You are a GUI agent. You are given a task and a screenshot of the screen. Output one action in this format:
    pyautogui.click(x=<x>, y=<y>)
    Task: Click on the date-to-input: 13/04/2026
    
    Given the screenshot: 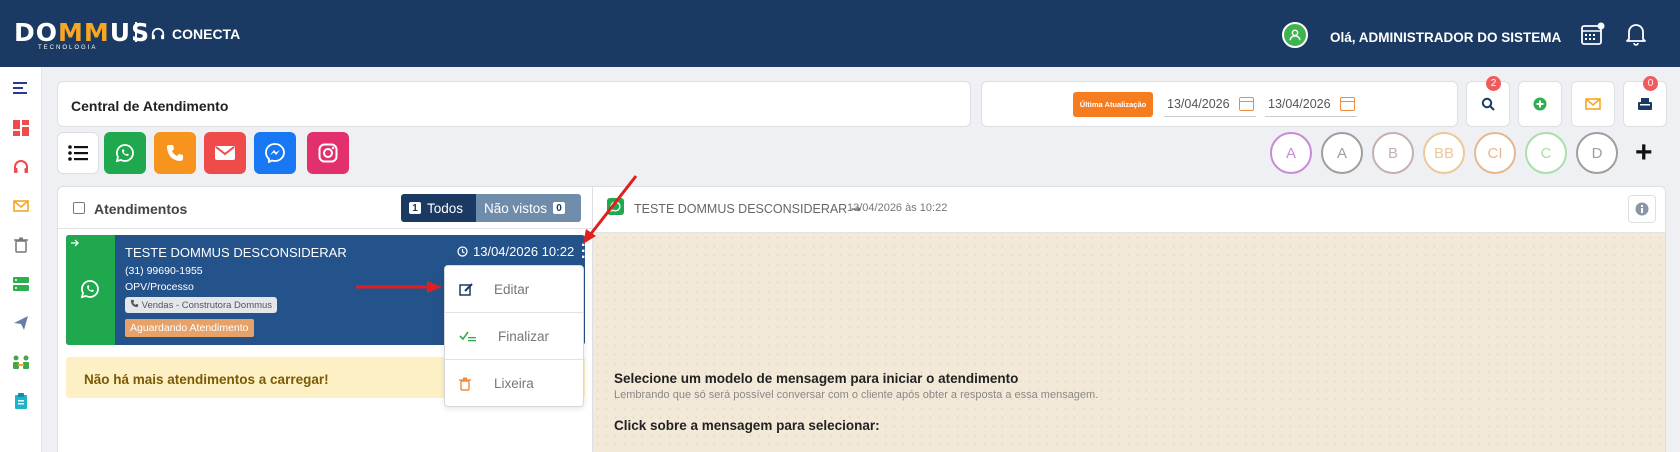 What is the action you would take?
    pyautogui.click(x=1311, y=104)
    